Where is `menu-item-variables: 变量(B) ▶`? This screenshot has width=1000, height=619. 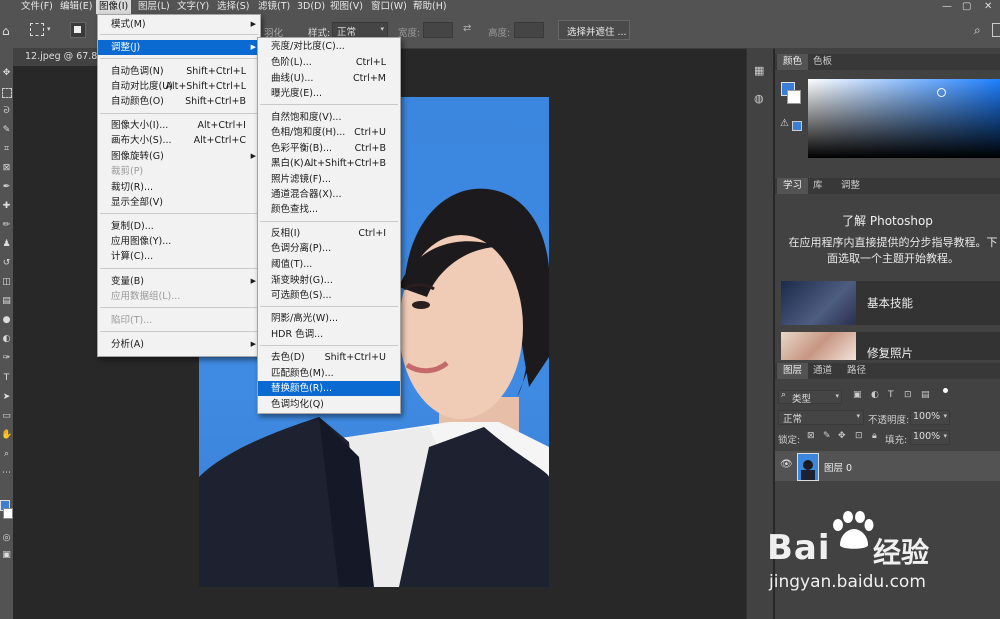 menu-item-variables: 变量(B) ▶ is located at coordinates (179, 281).